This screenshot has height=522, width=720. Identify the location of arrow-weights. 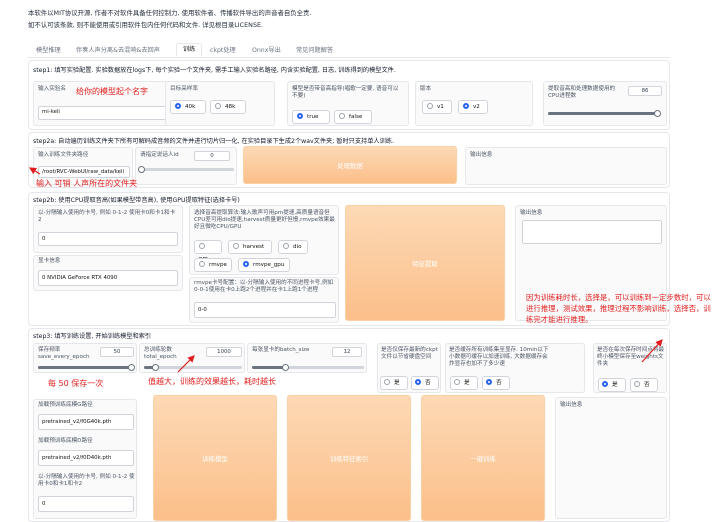
(652, 351).